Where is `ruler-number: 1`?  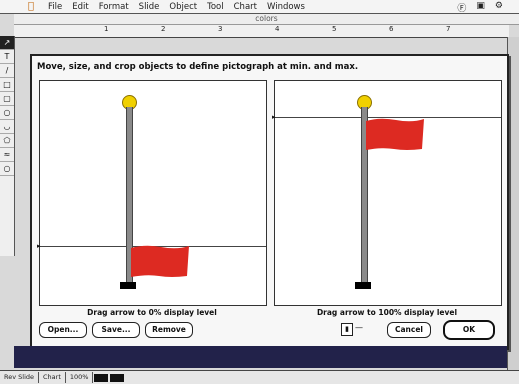
ruler-number: 1 is located at coordinates (106, 29).